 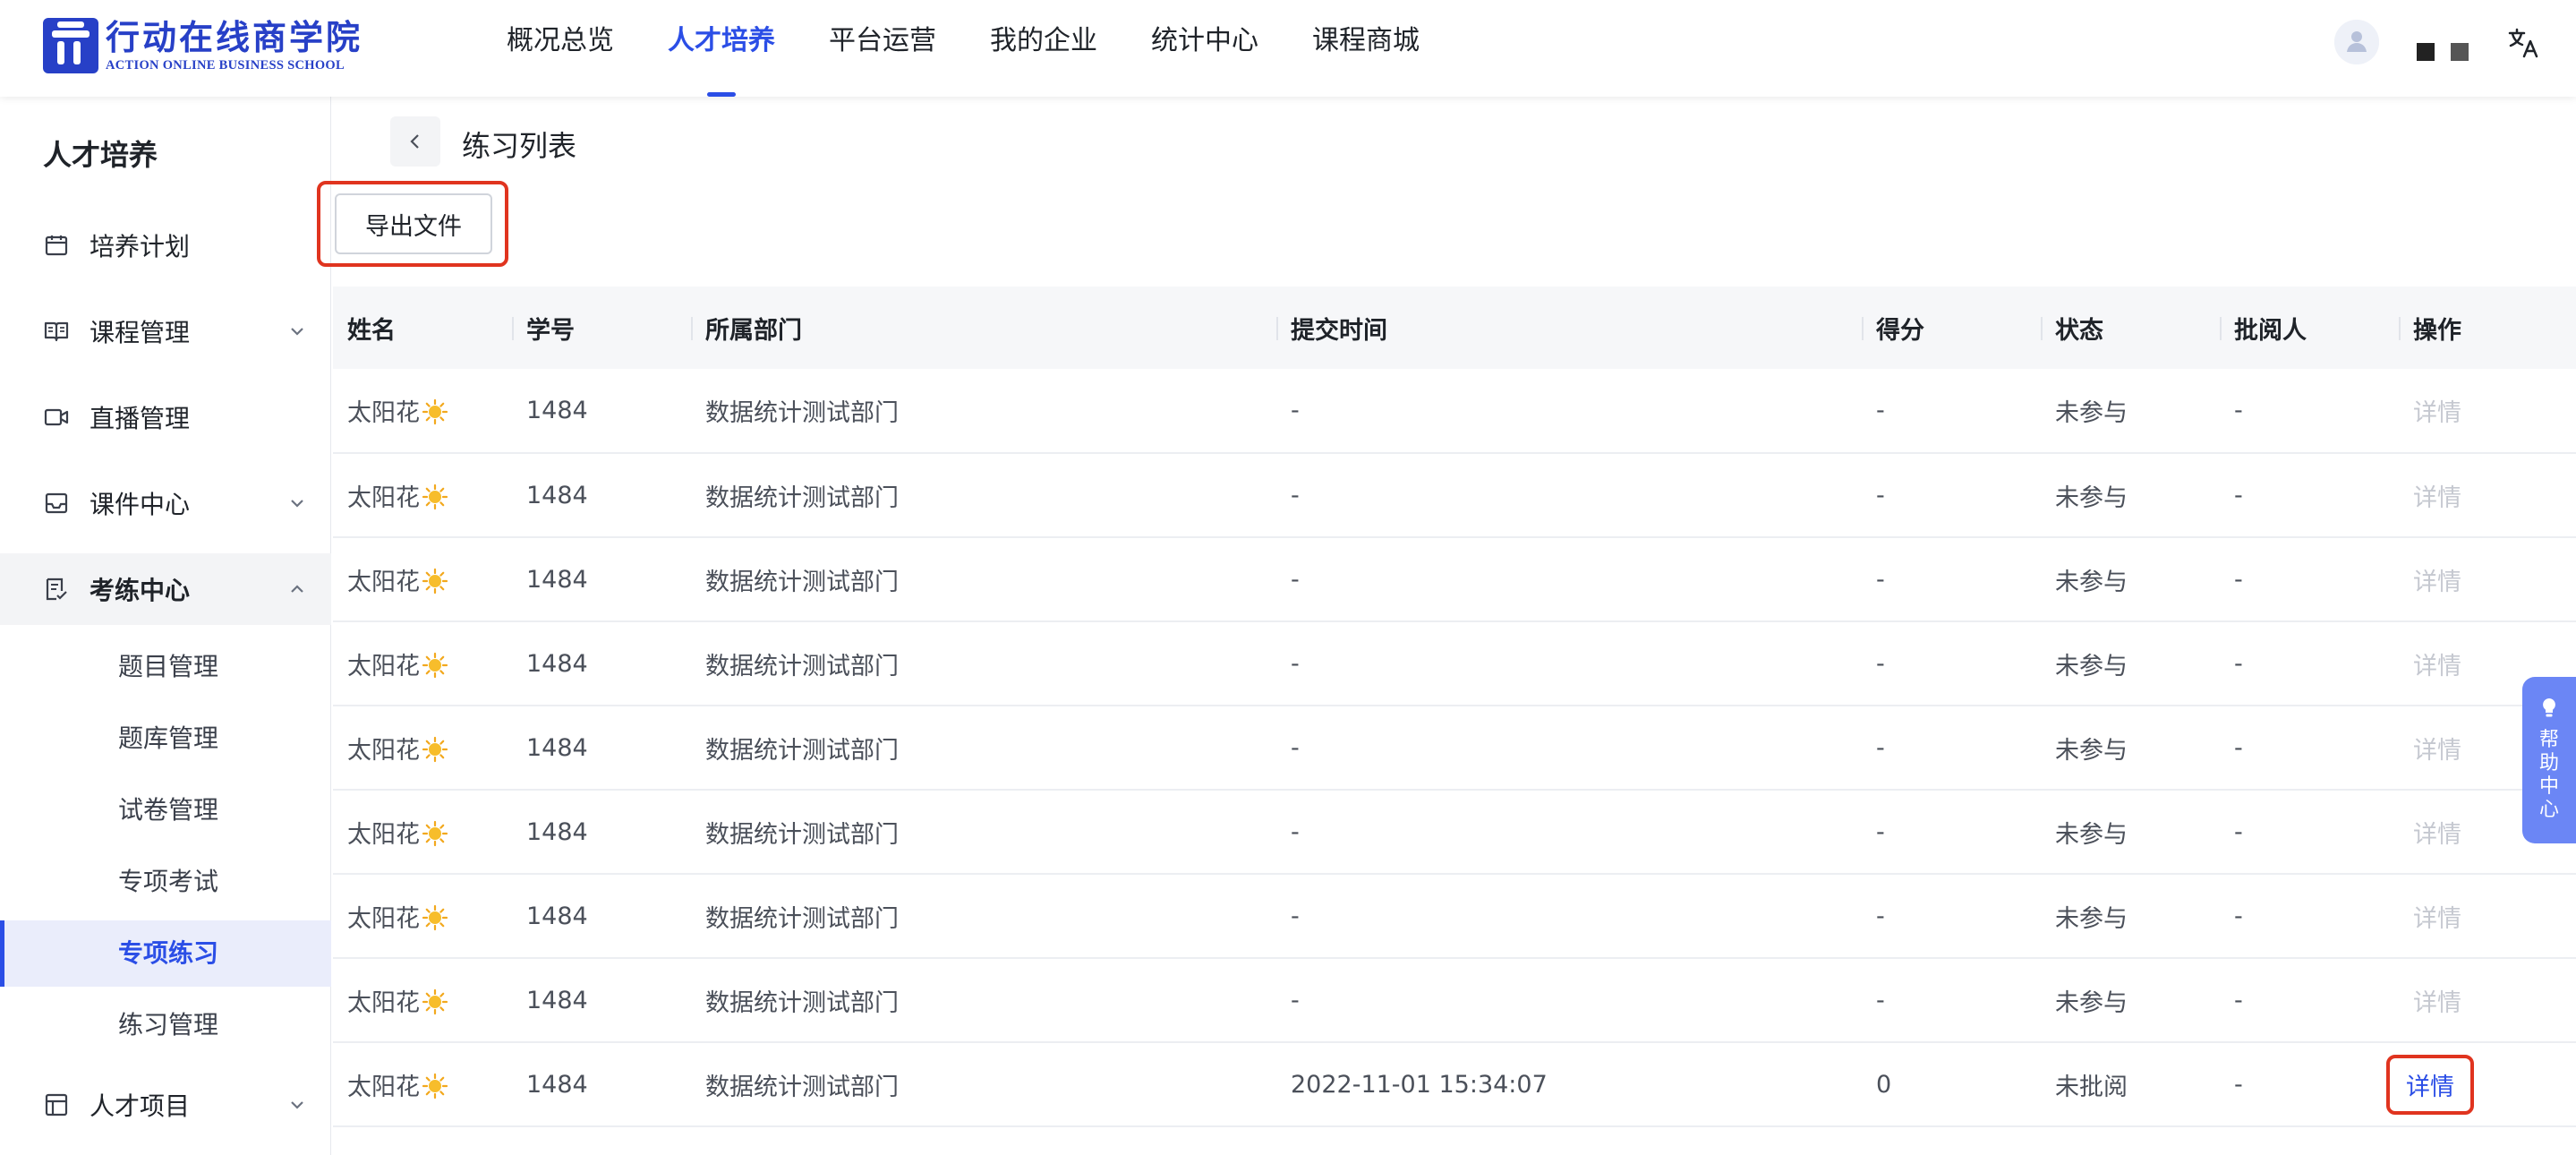 What do you see at coordinates (165, 953) in the screenshot?
I see `sidebar-sub-special-practice: 专项练习` at bounding box center [165, 953].